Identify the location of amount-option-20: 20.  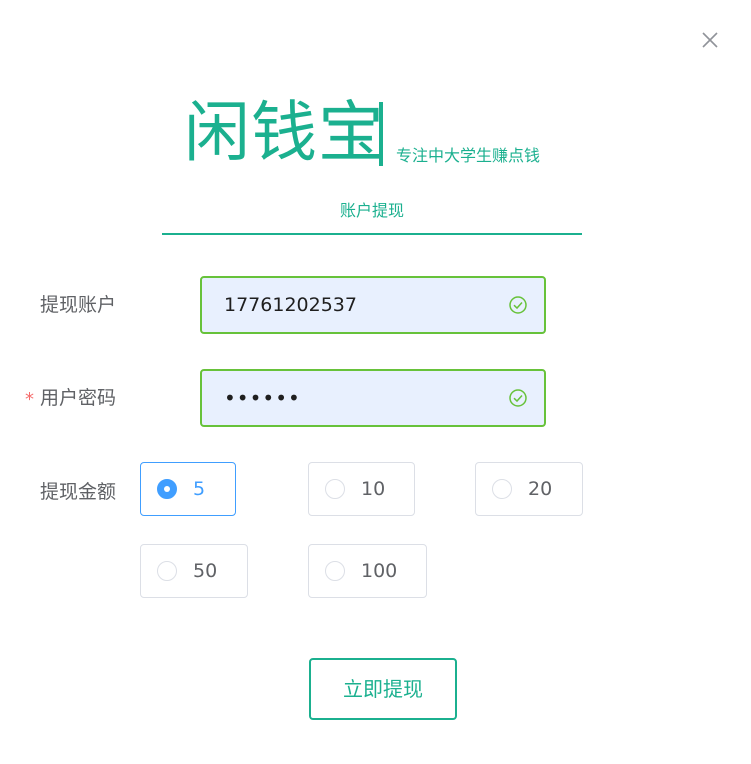
(529, 489).